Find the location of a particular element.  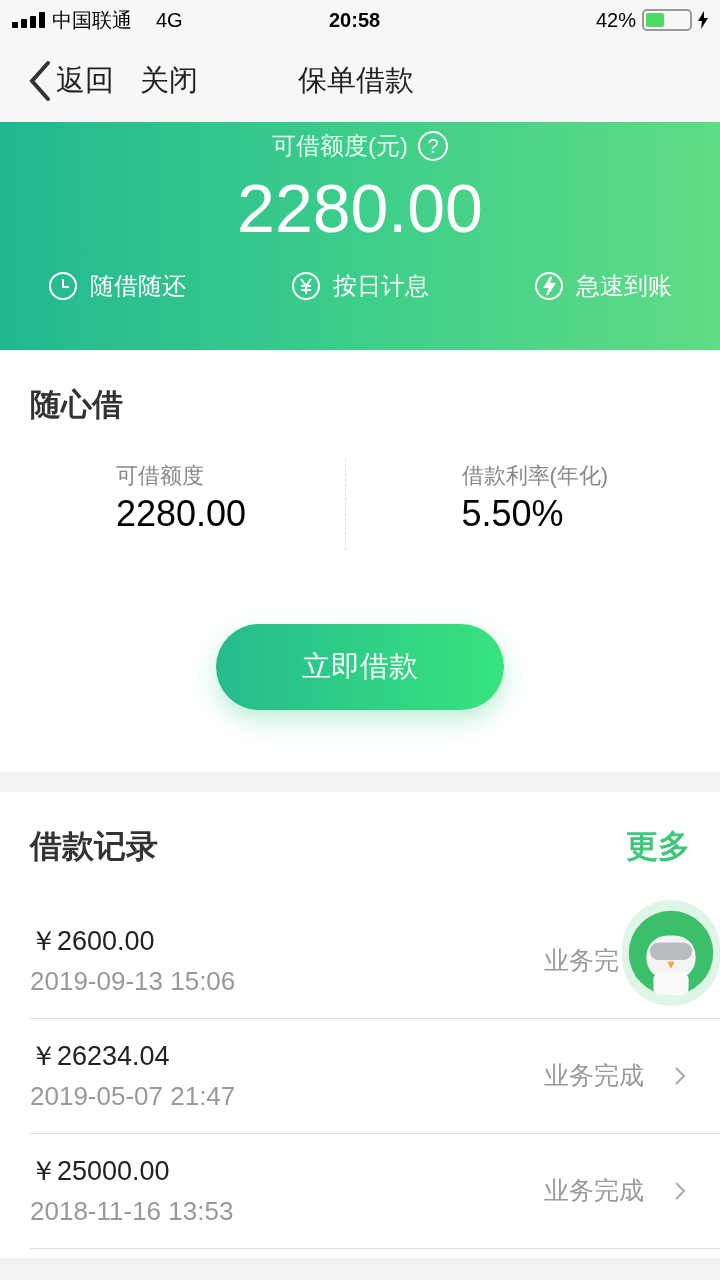

back-button: 返回 is located at coordinates (71, 81).